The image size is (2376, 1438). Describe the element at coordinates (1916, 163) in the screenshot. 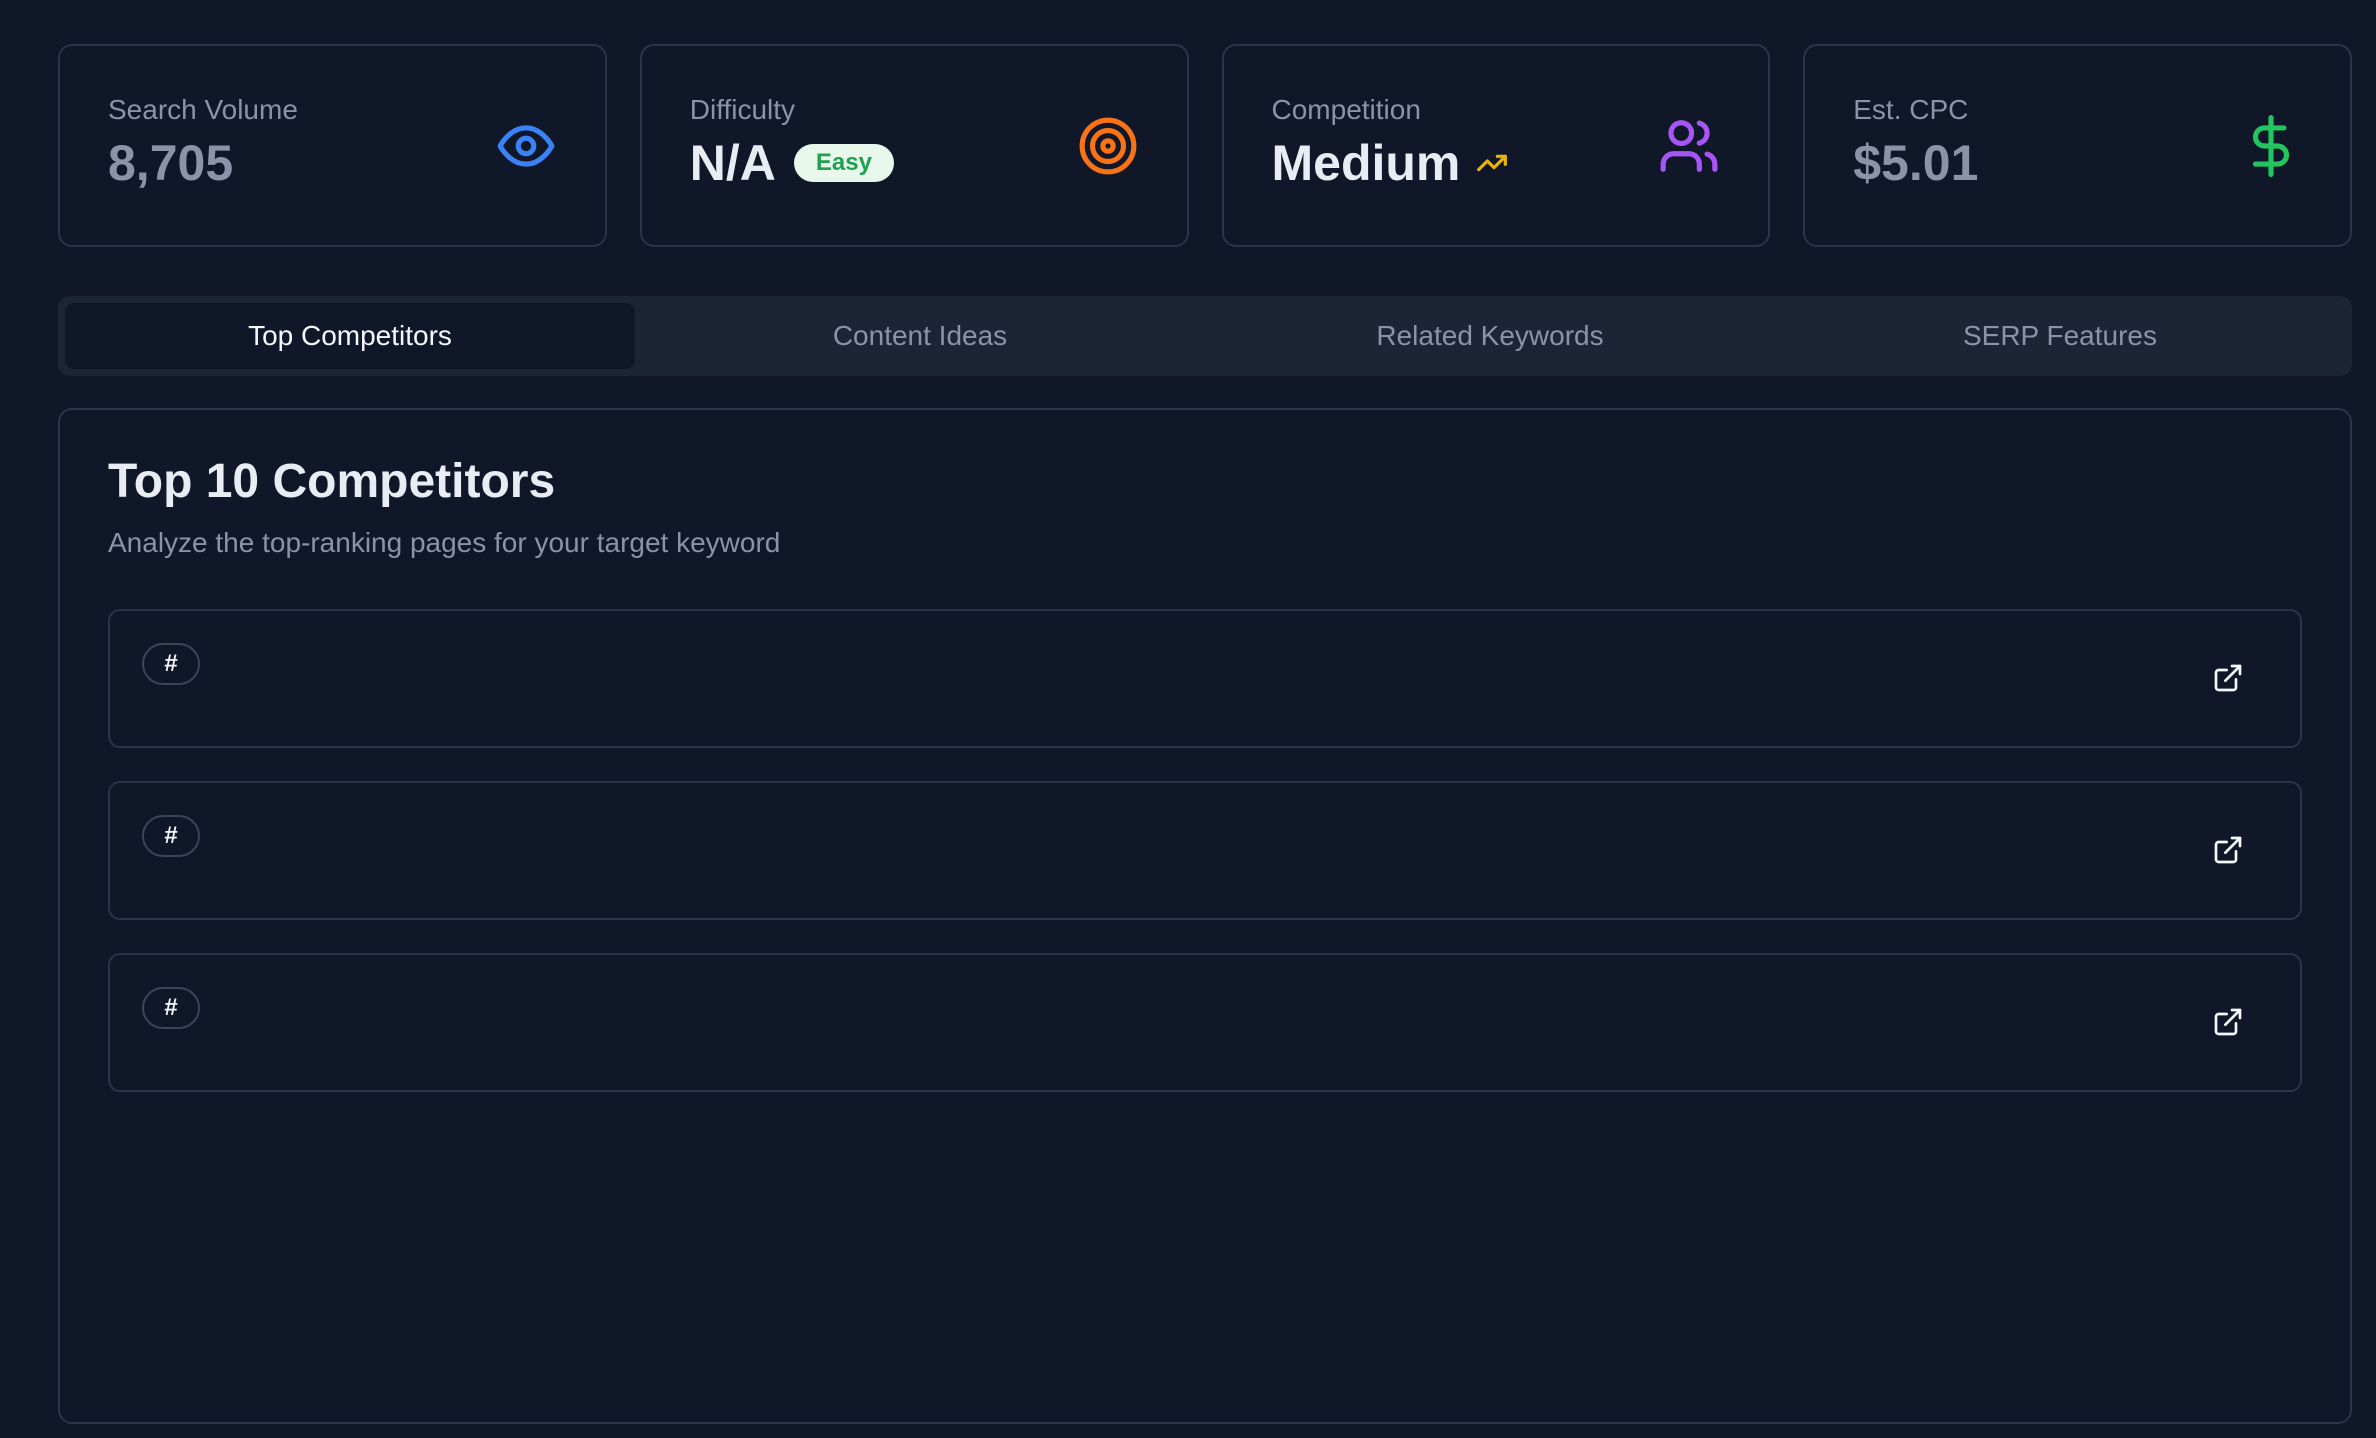

I see `stat-value: $5.01` at that location.